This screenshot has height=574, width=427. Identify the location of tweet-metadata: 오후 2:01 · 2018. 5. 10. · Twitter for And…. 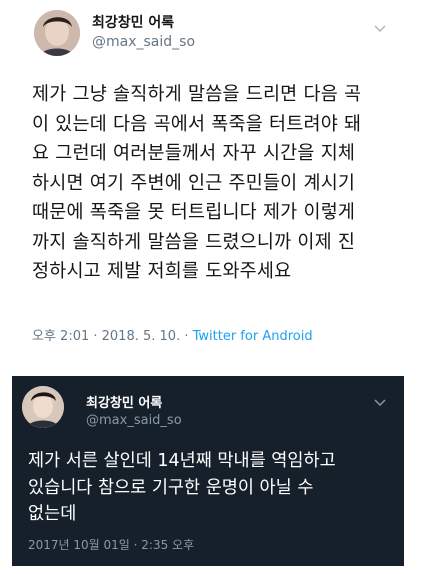
(172, 334).